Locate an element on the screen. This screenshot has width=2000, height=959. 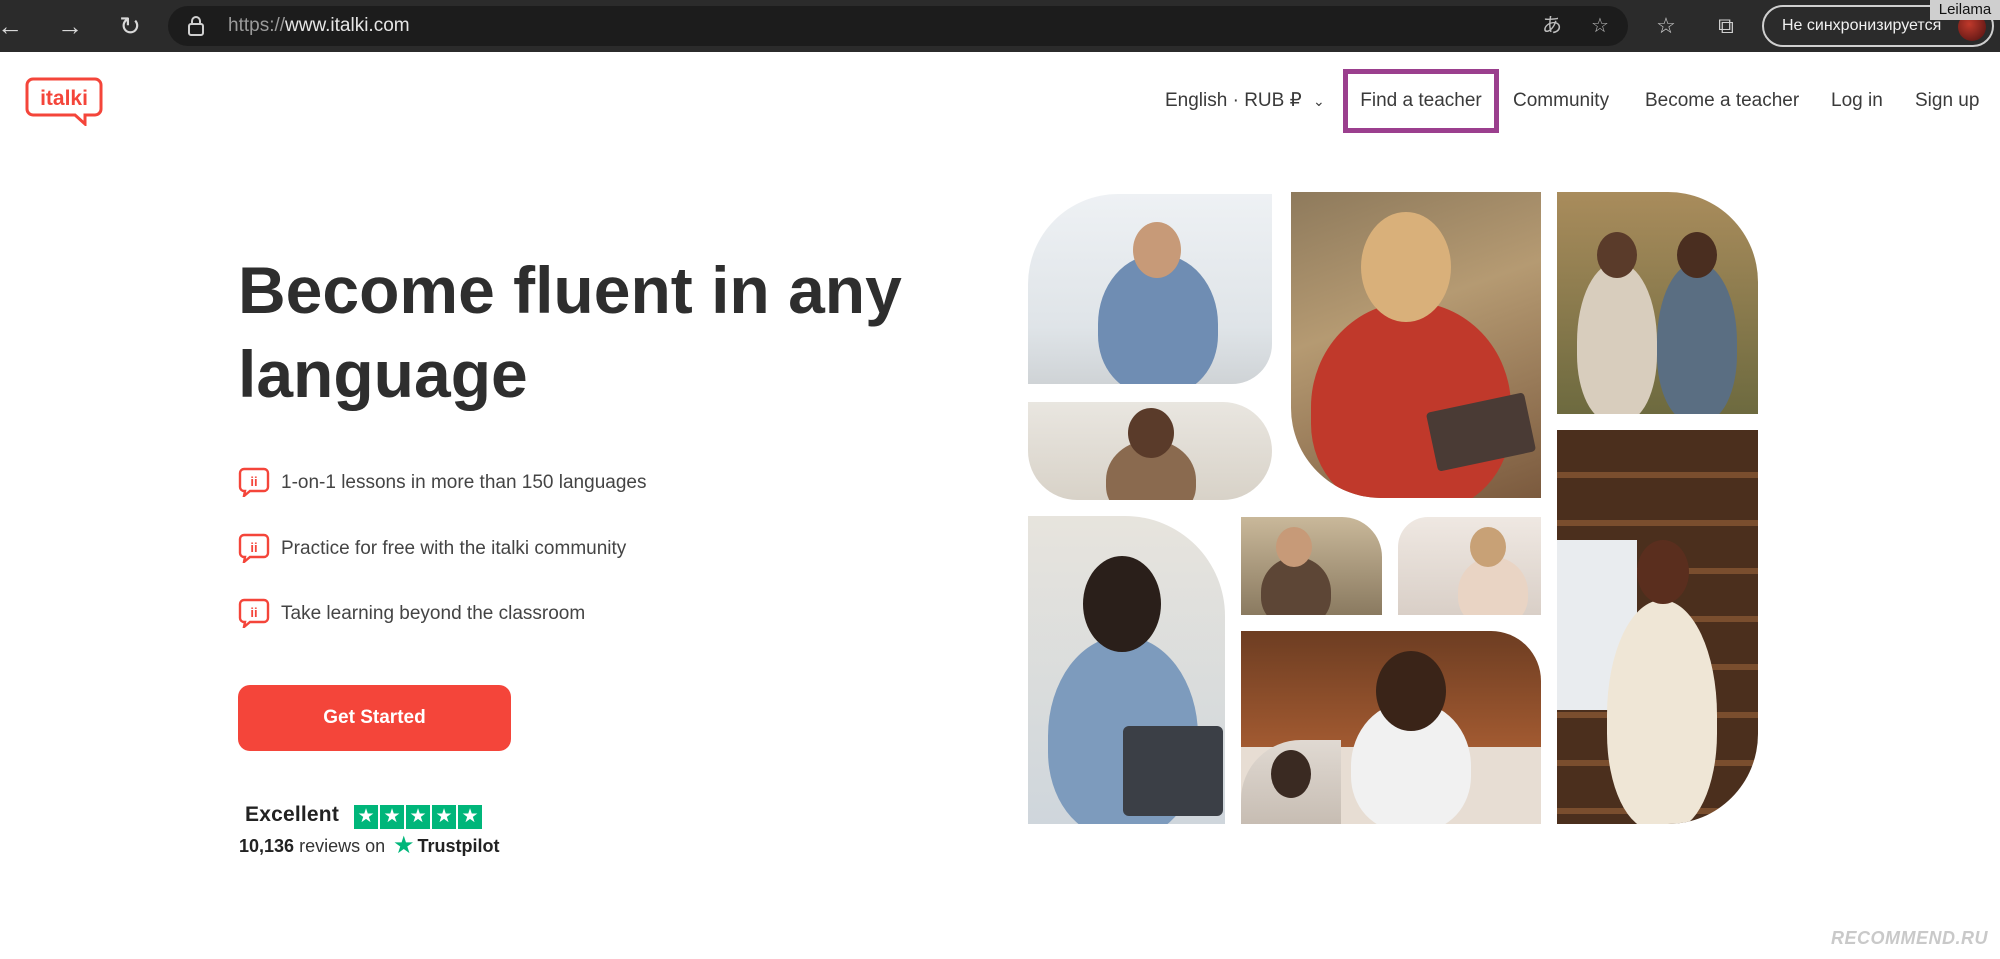
italki-logo: italki is located at coordinates (64, 101).